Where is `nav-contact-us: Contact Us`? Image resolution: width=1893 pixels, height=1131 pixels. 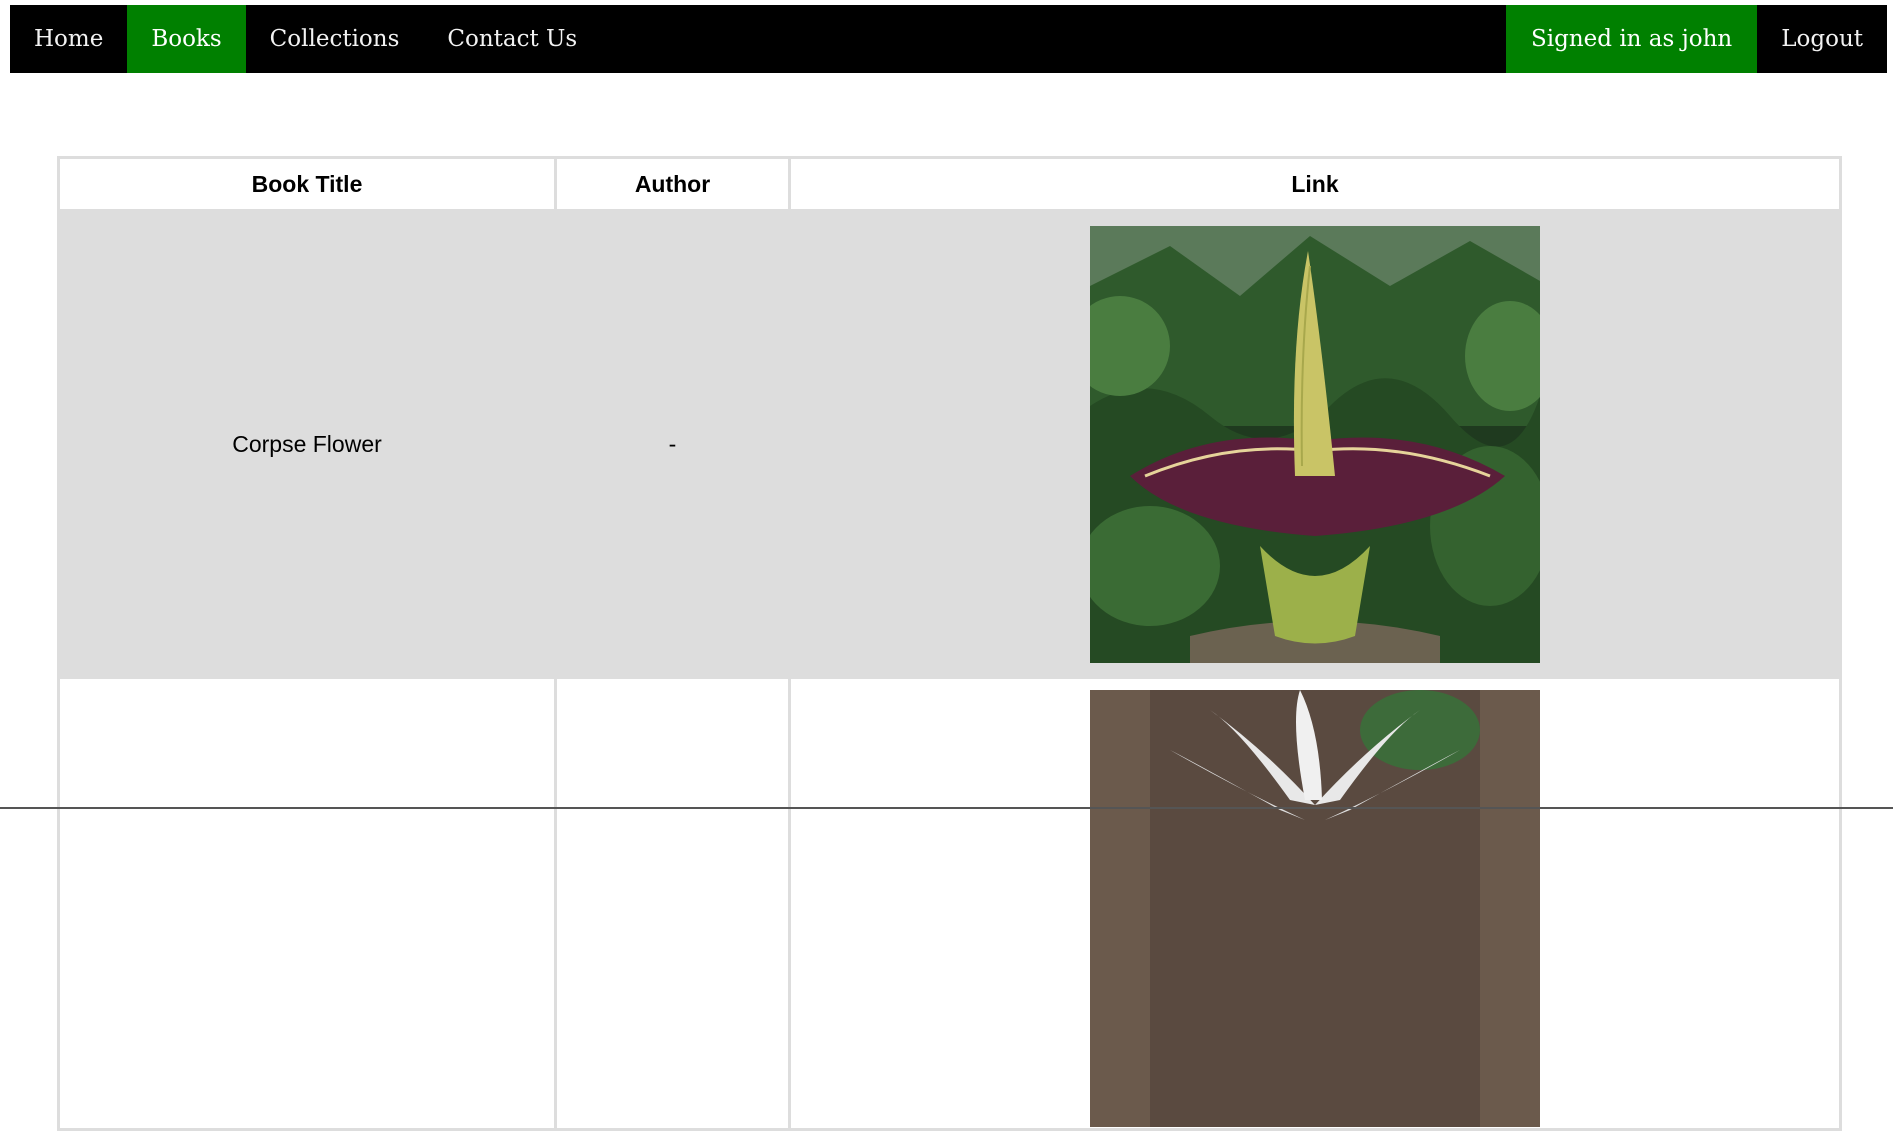 nav-contact-us: Contact Us is located at coordinates (512, 39).